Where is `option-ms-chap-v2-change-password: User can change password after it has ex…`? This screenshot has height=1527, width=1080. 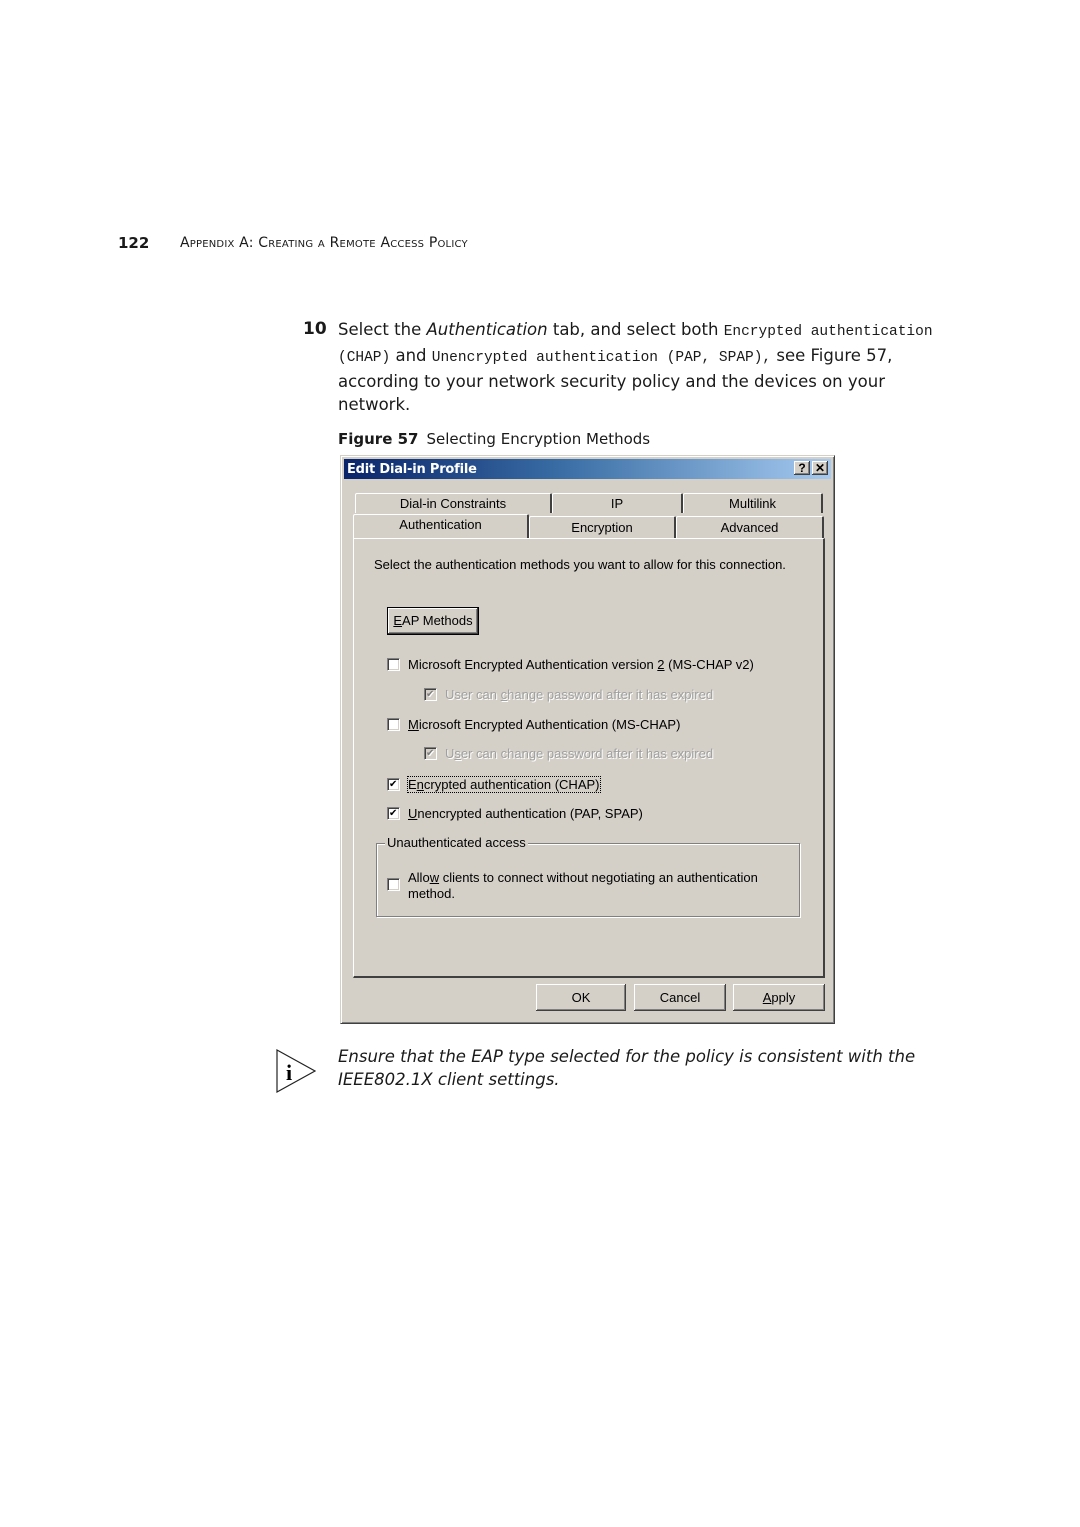
option-ms-chap-v2-change-password: User can change password after it has ex… is located at coordinates (568, 694).